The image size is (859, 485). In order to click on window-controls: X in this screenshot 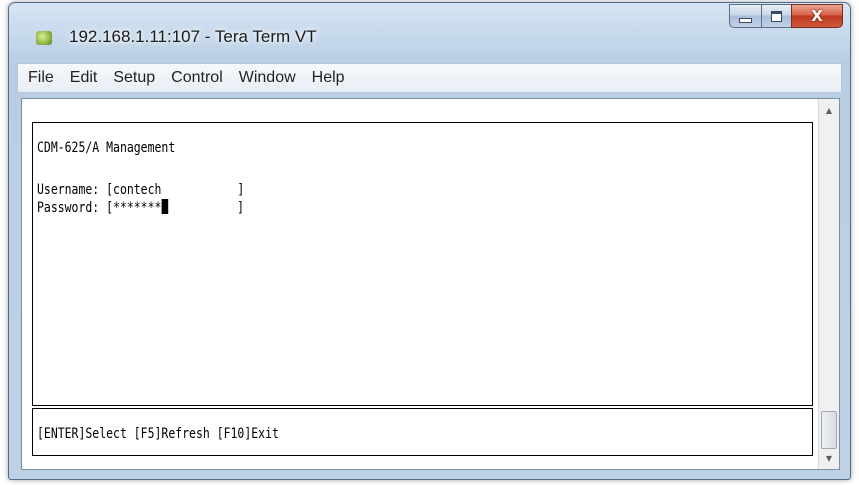, I will do `click(786, 17)`.